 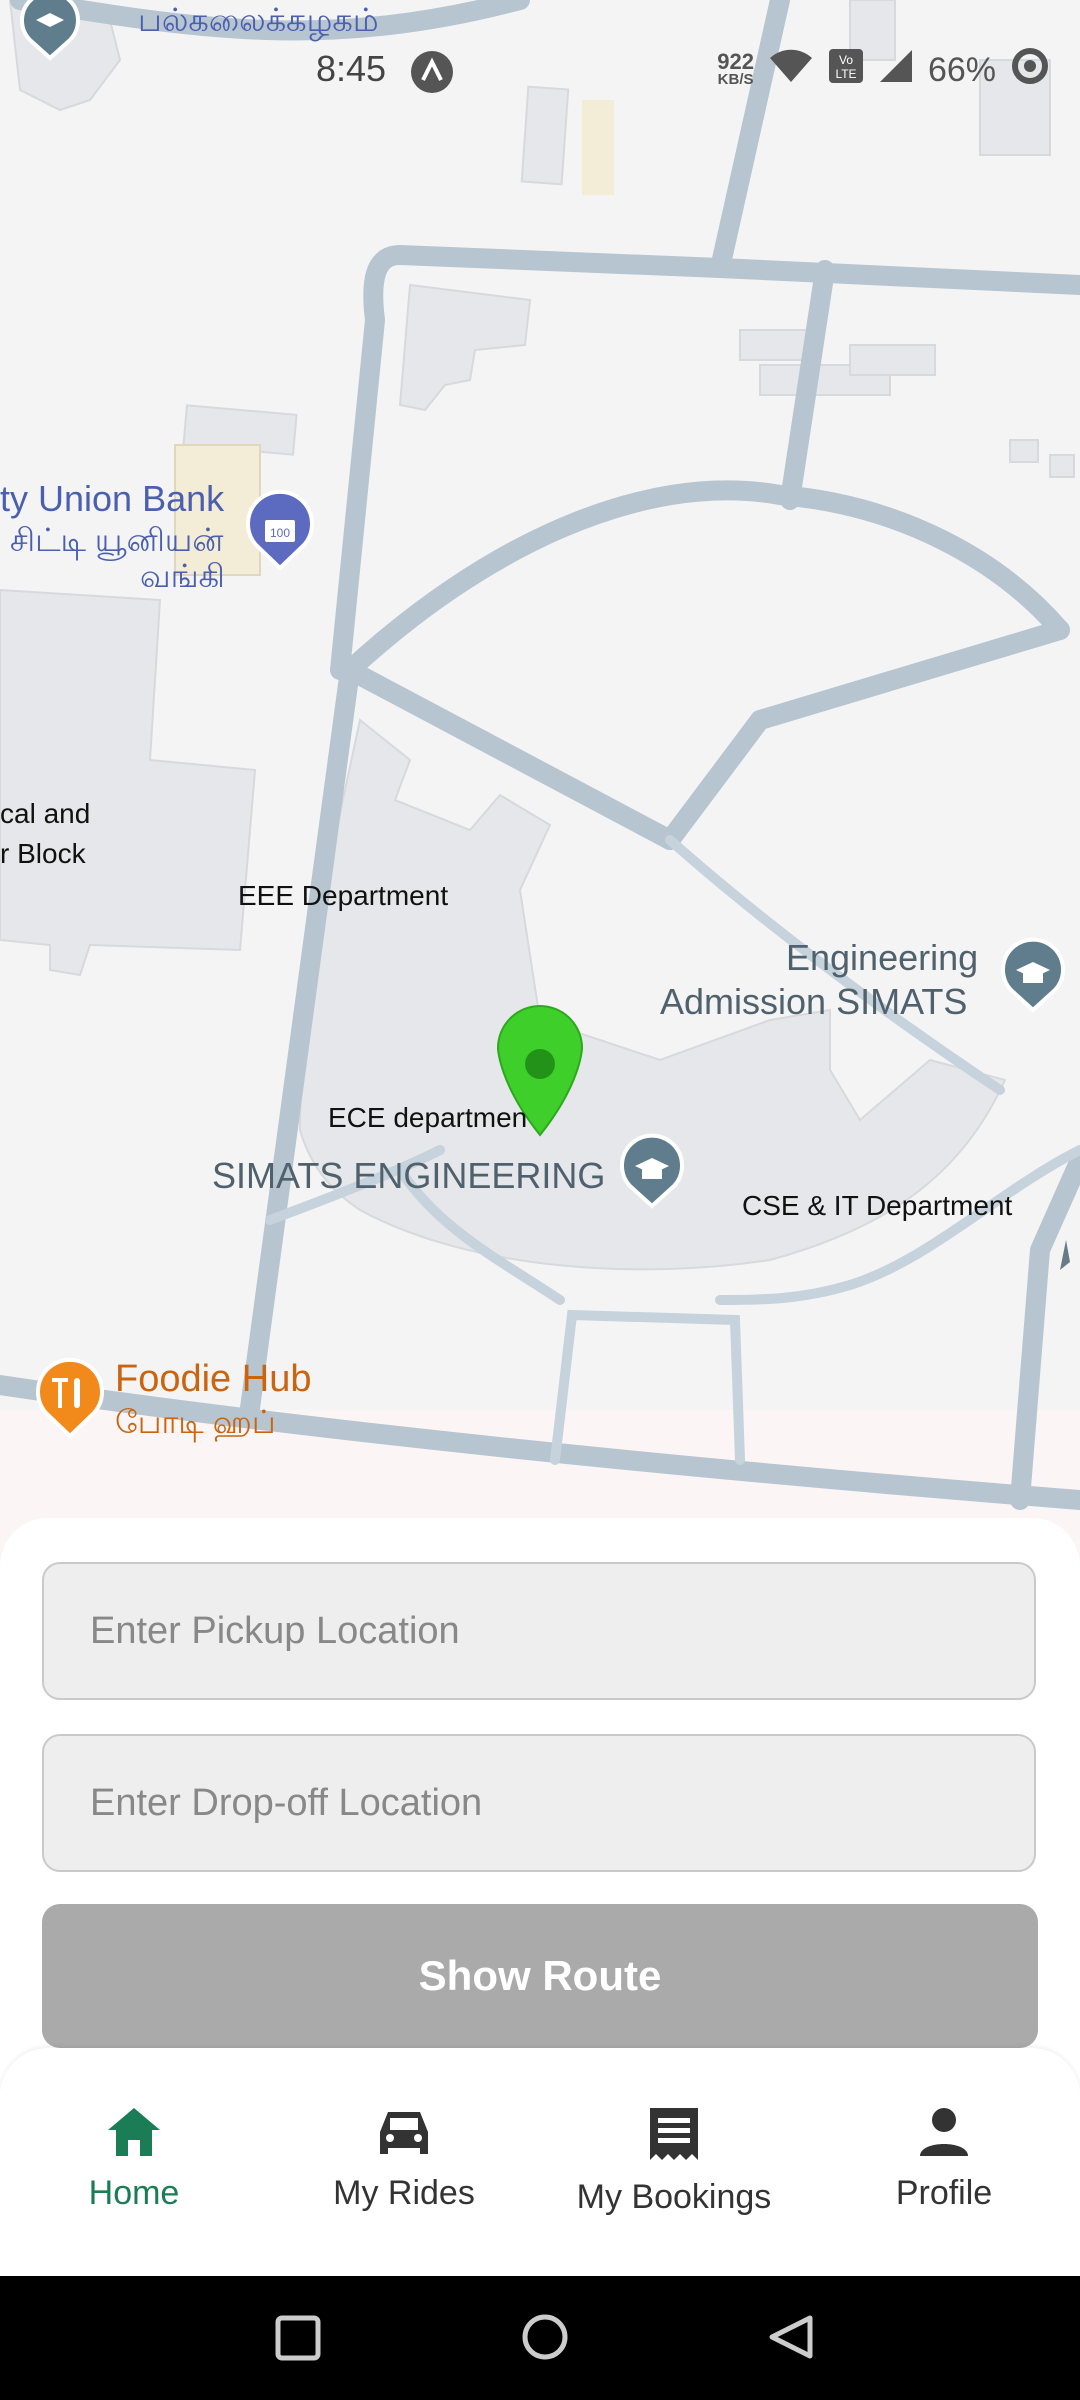 I want to click on status-bar: 8:45 922 KB/S Vo LTE 66%, so click(x=540, y=70).